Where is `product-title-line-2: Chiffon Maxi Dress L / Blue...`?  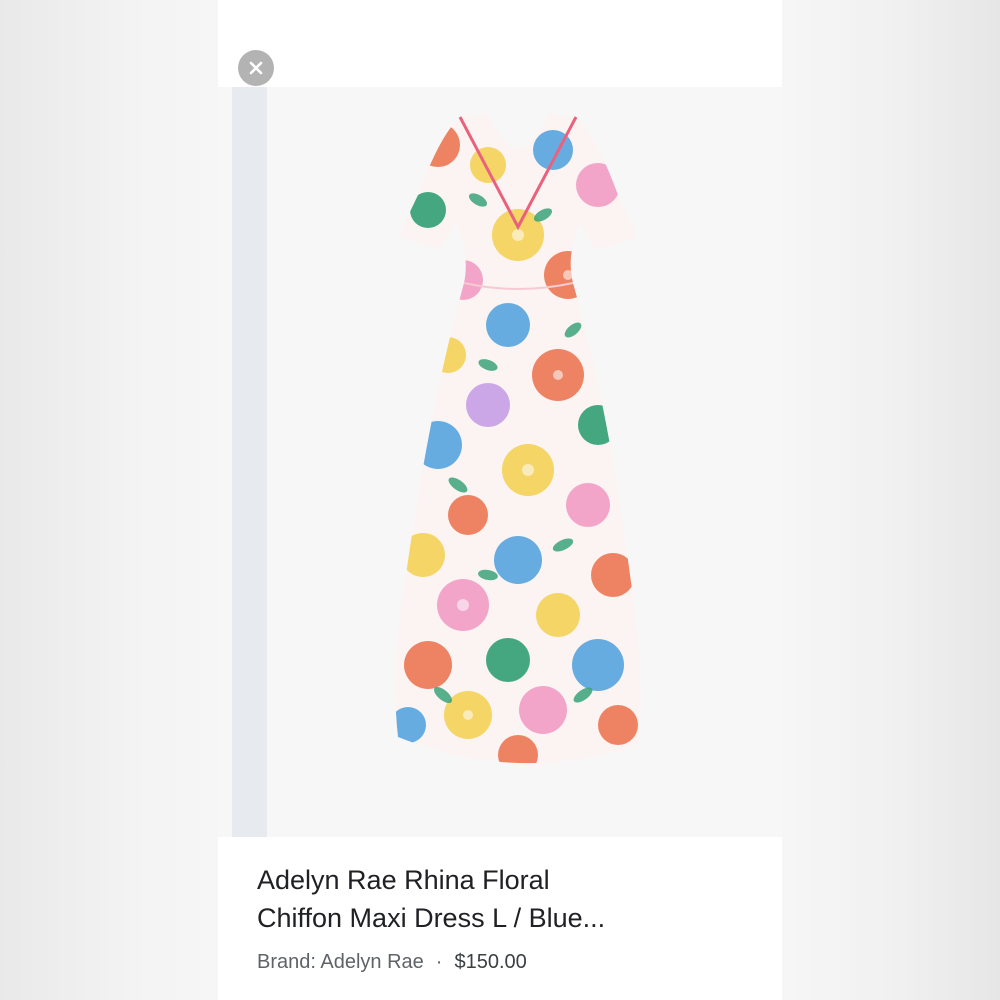 product-title-line-2: Chiffon Maxi Dress L / Blue... is located at coordinates (431, 918).